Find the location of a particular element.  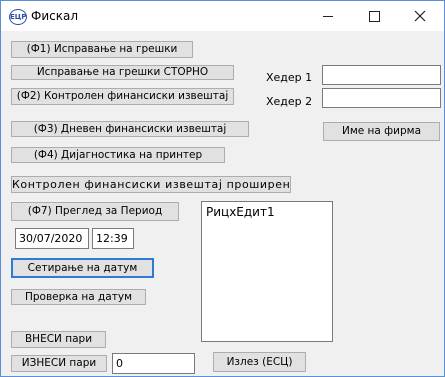

cash-amount-field: 0 is located at coordinates (153, 363).